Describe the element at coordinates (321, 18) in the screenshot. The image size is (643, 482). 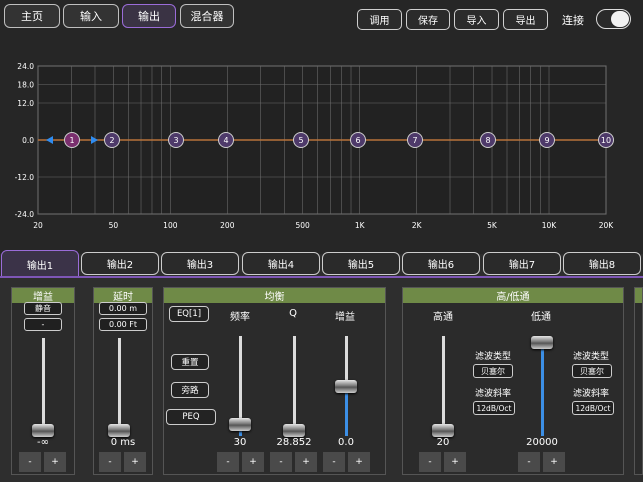
I see `top-bar: 主页 输入 输出 混合器 调用 保存 导入 导出 连接` at that location.